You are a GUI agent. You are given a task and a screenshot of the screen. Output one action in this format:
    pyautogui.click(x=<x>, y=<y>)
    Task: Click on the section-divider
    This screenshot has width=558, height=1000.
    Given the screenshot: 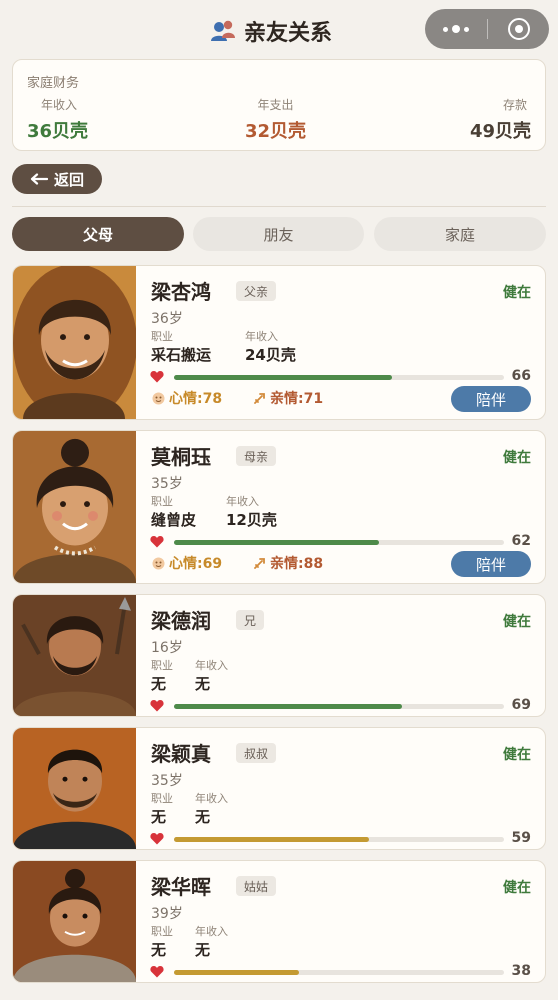 What is the action you would take?
    pyautogui.click(x=279, y=206)
    